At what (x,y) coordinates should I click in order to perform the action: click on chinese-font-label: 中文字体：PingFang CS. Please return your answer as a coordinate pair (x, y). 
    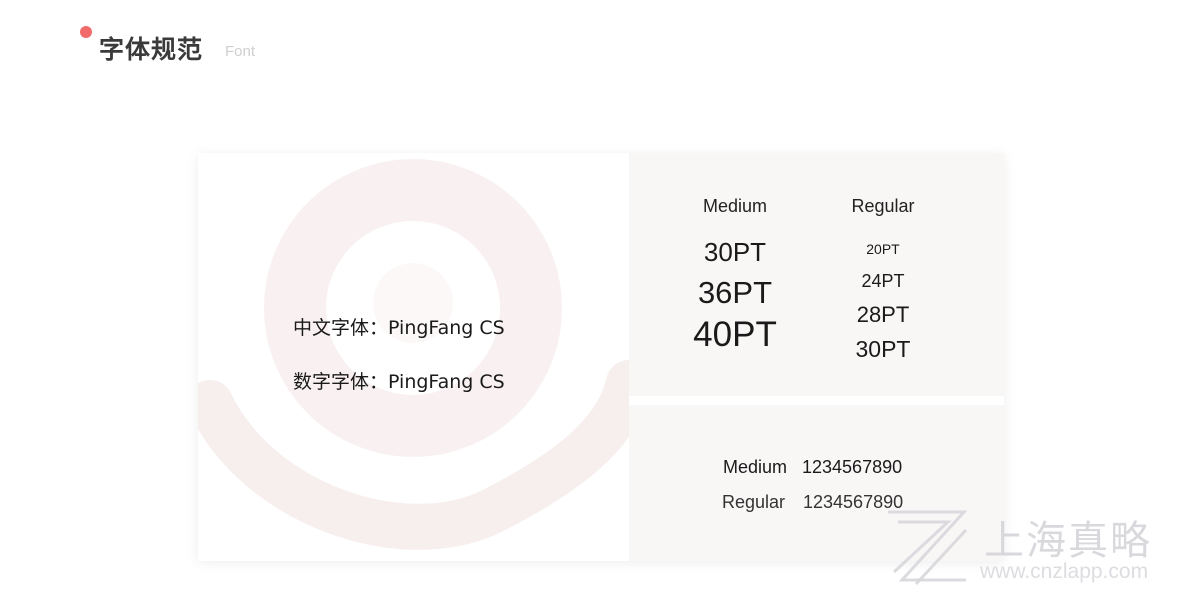
    Looking at the image, I should click on (399, 328).